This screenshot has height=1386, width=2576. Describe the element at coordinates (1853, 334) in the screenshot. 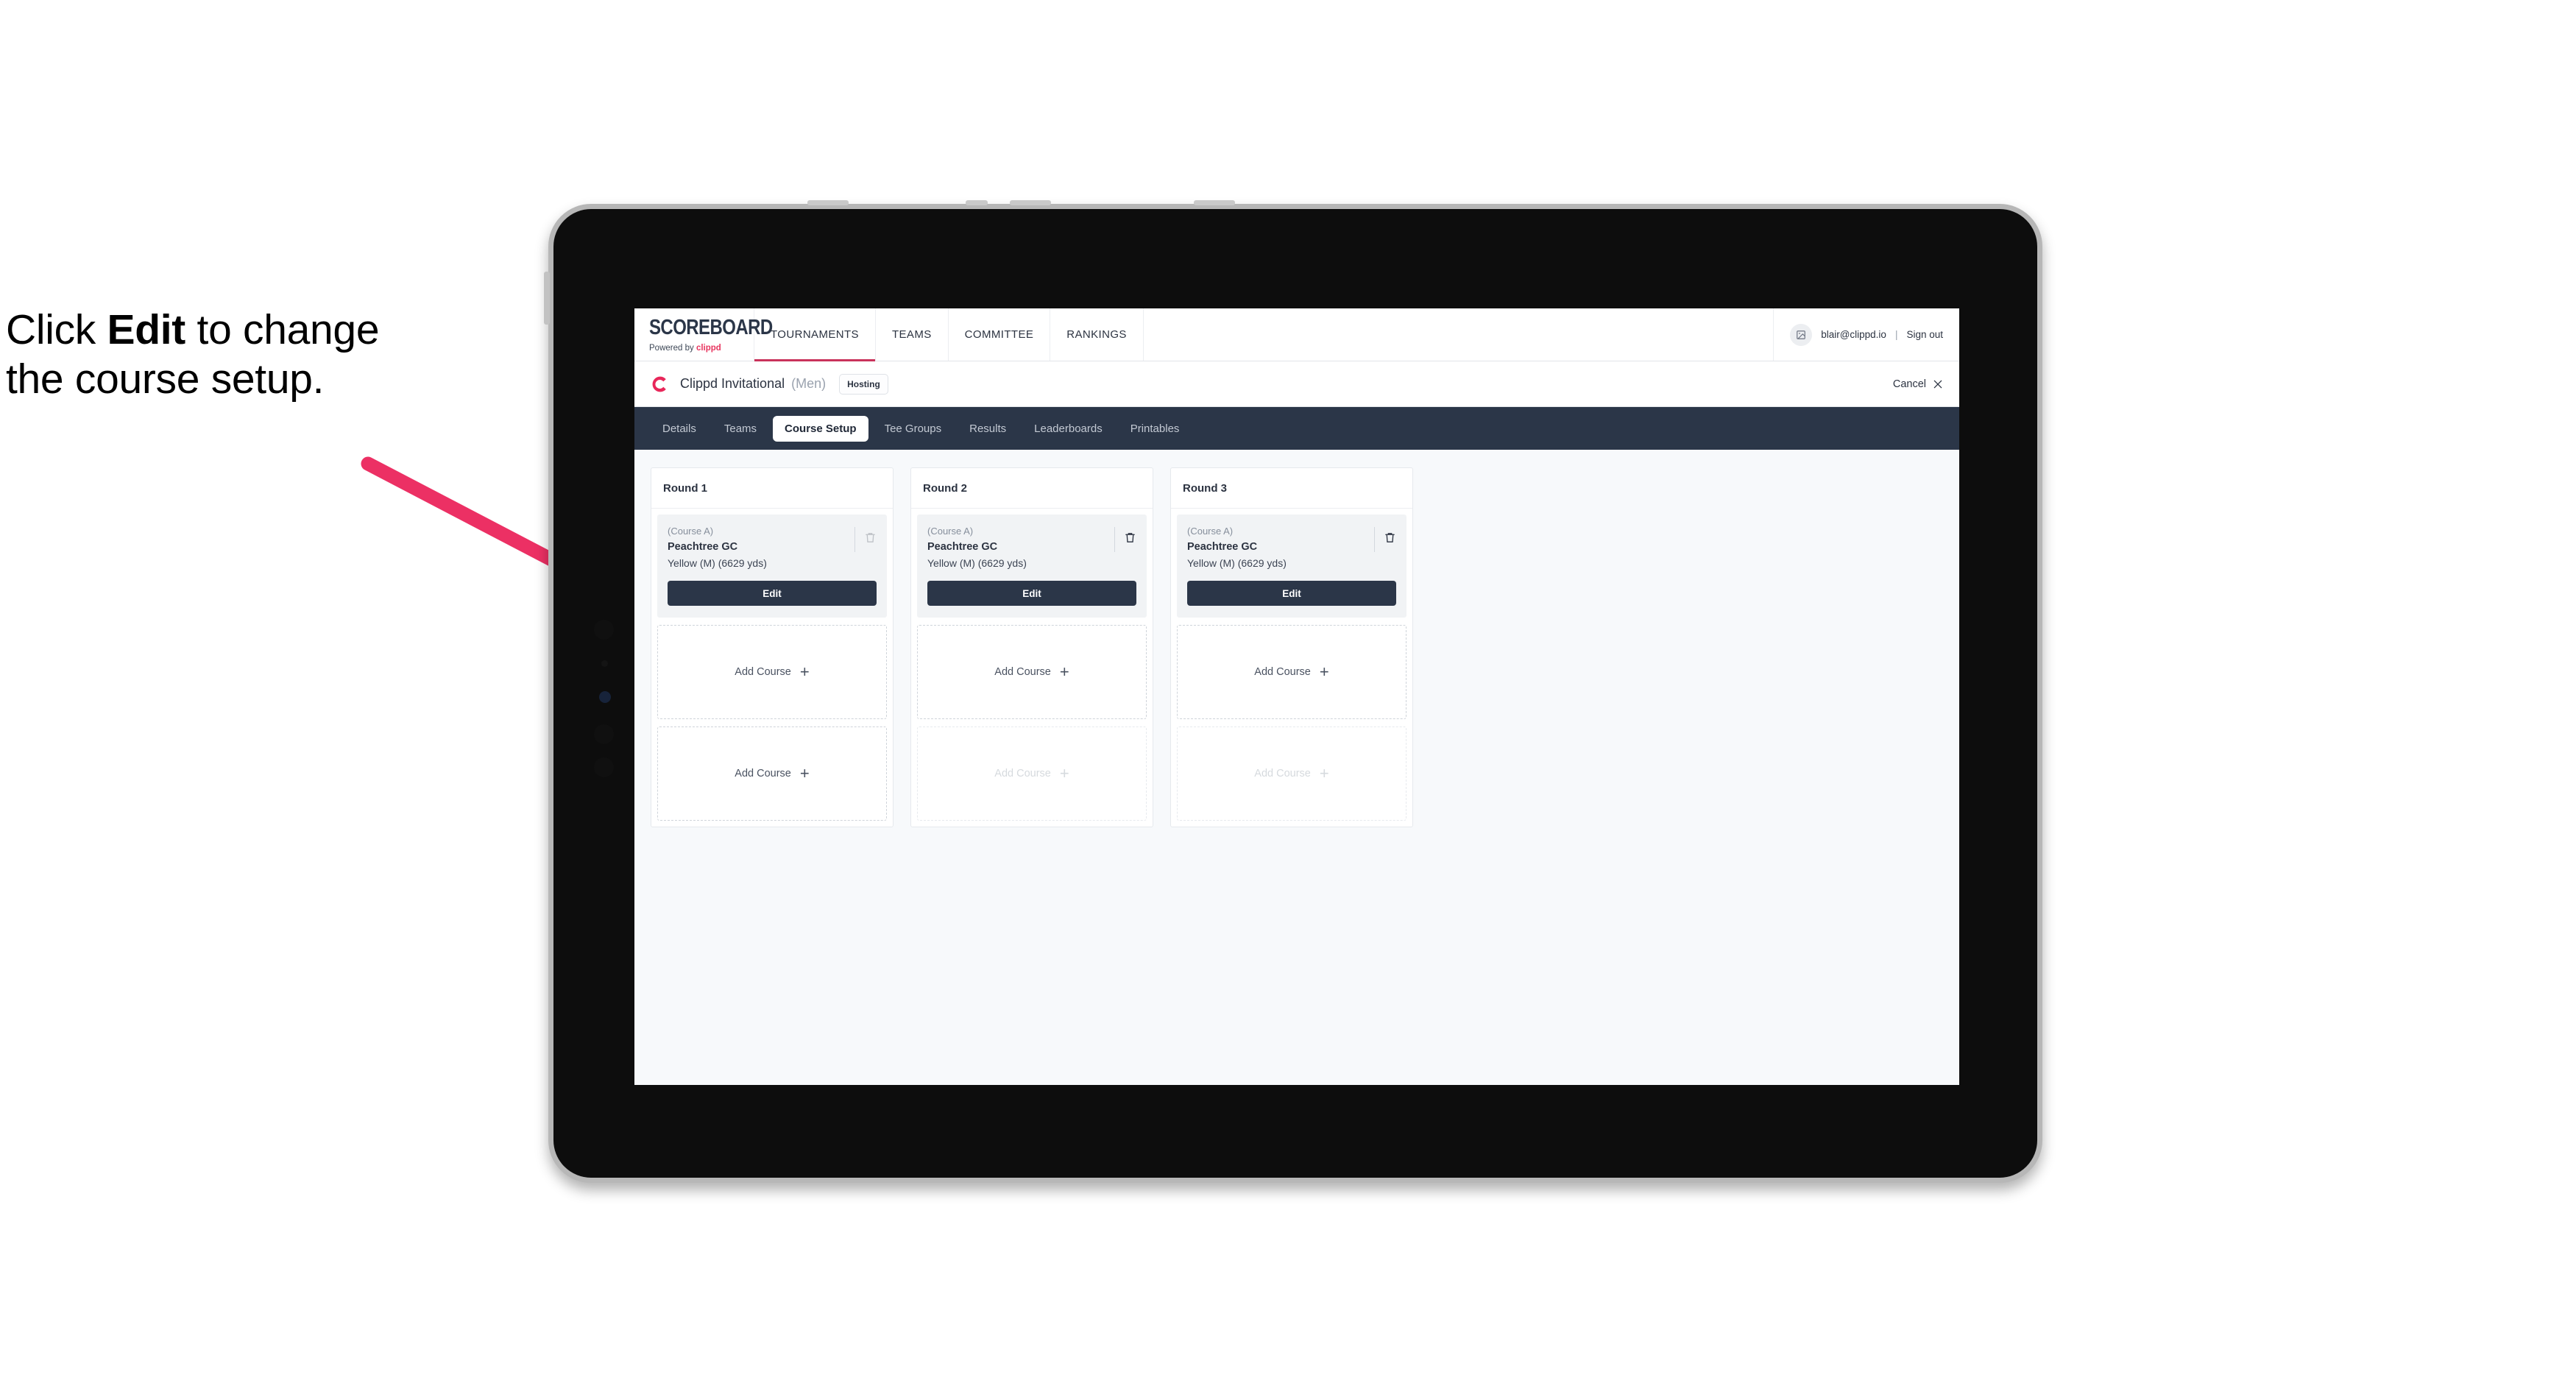

I see `account-email: blair@clippd.io` at that location.